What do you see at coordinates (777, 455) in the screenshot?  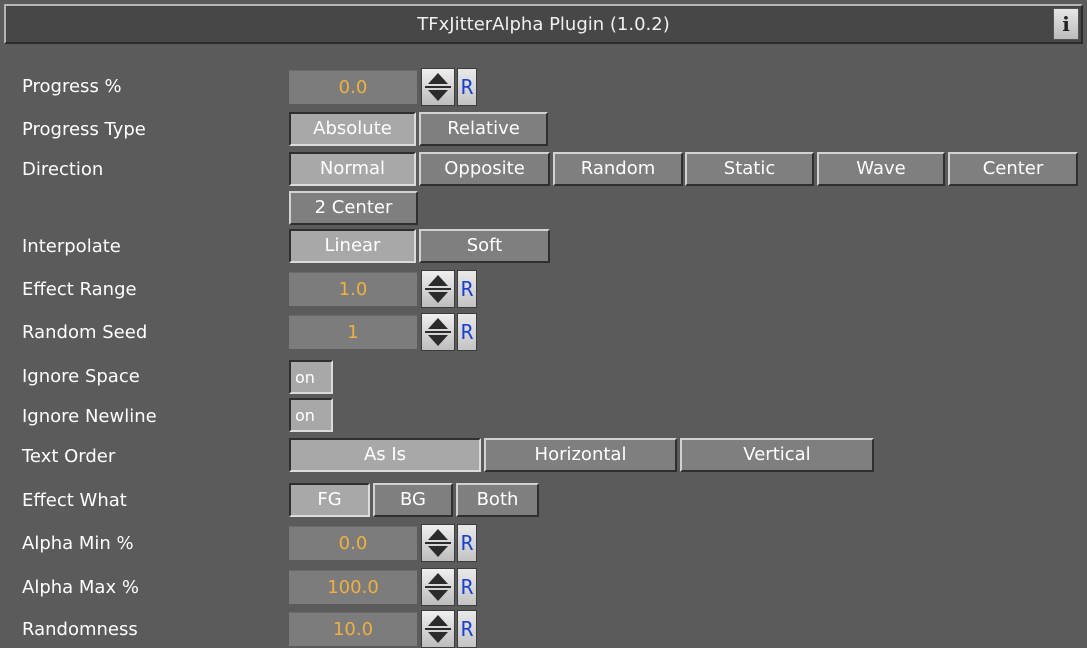 I see `text-order-vertical-button: Vertical` at bounding box center [777, 455].